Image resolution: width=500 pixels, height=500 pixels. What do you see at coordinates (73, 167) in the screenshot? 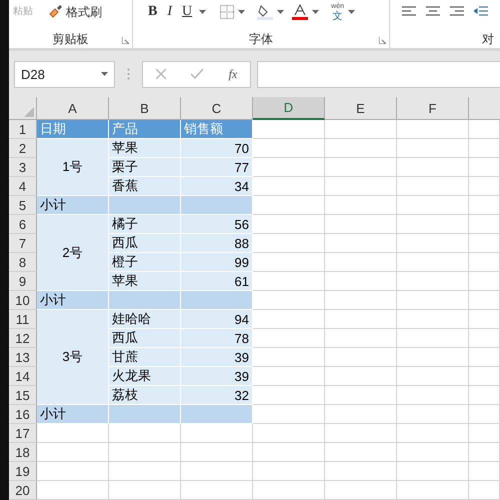
I see `date-cell: 1号` at bounding box center [73, 167].